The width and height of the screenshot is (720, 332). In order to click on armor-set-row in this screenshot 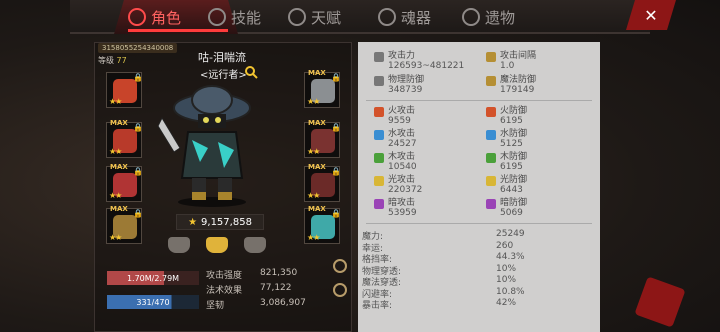, I will do `click(217, 245)`.